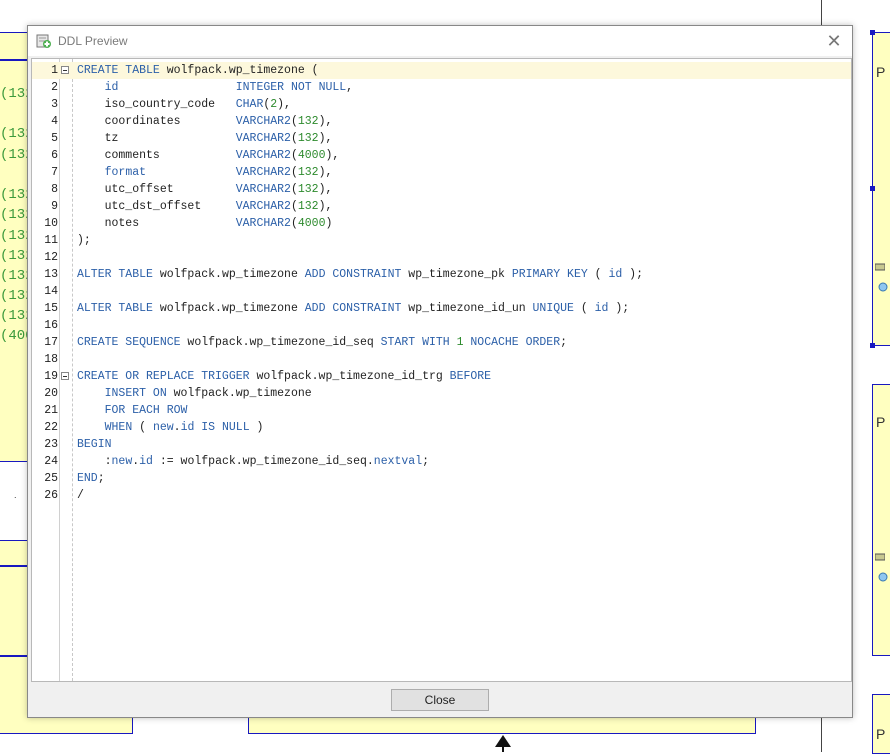 The width and height of the screenshot is (890, 754). I want to click on line-number: 5, so click(54, 138).